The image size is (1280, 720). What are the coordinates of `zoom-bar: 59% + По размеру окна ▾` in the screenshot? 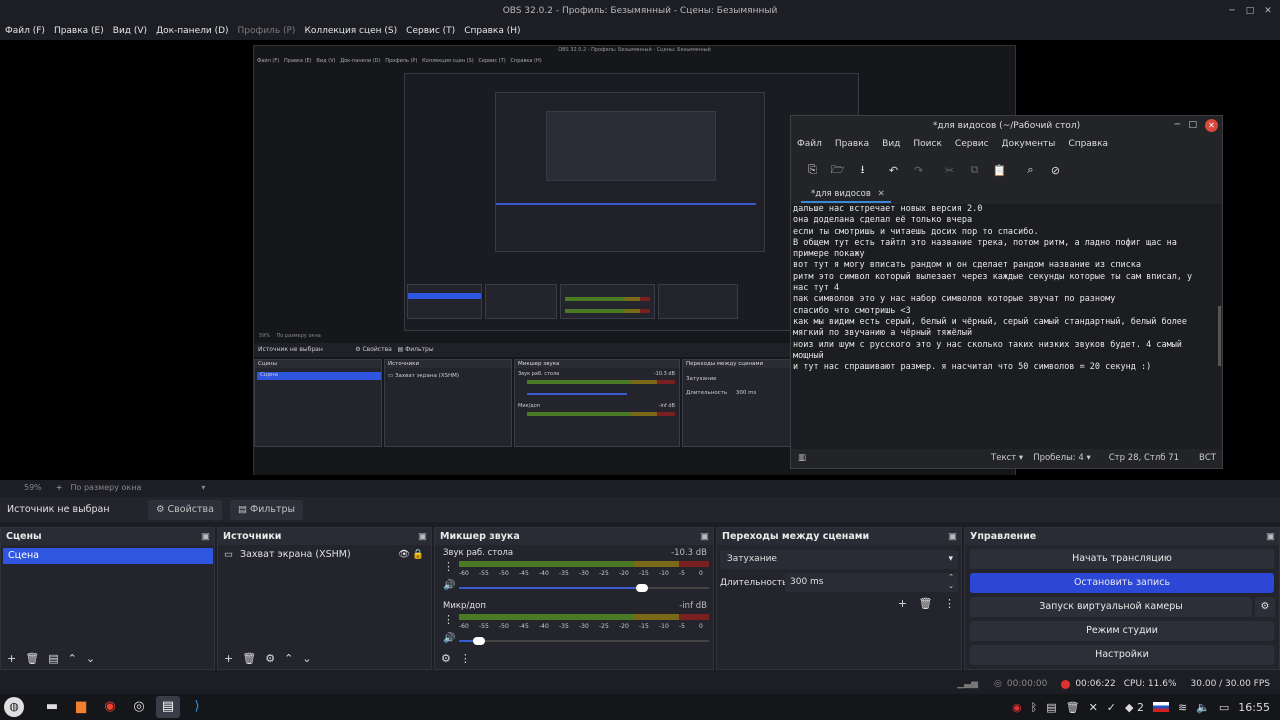 It's located at (640, 487).